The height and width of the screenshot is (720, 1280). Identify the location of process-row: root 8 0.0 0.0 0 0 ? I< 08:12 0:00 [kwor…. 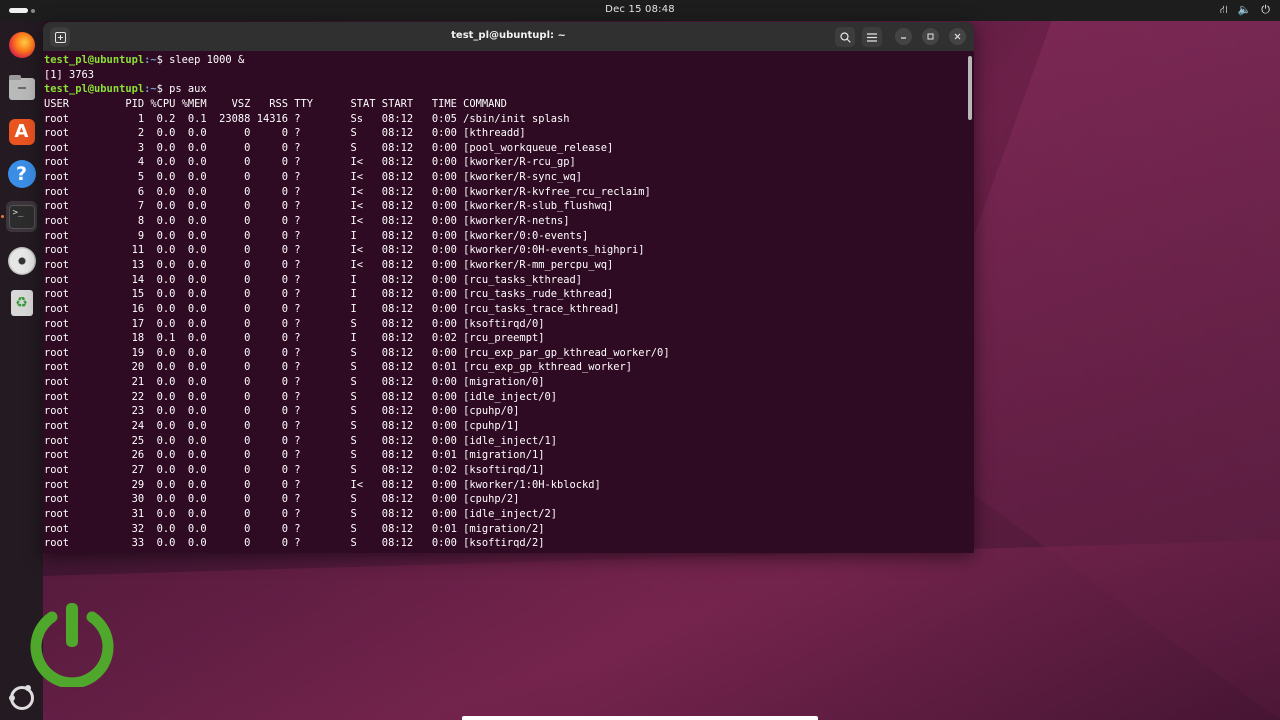
(307, 221).